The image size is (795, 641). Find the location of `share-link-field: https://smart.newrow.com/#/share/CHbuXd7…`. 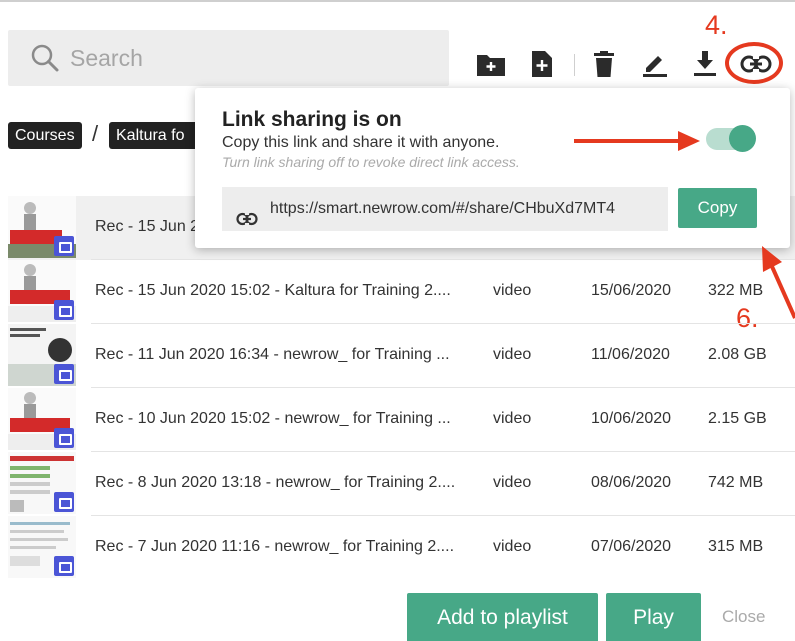

share-link-field: https://smart.newrow.com/#/share/CHbuXd7… is located at coordinates (445, 209).